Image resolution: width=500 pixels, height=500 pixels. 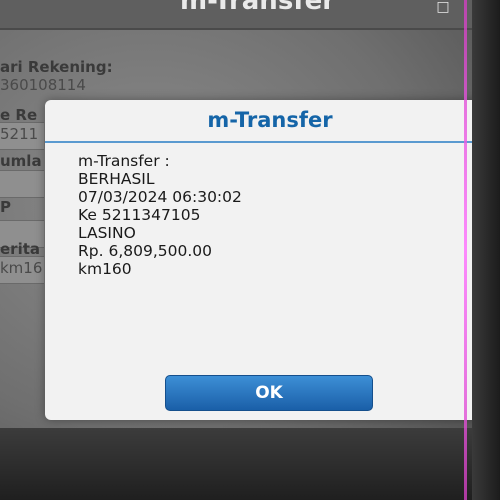 I want to click on message-line-note: km160, so click(x=105, y=269).